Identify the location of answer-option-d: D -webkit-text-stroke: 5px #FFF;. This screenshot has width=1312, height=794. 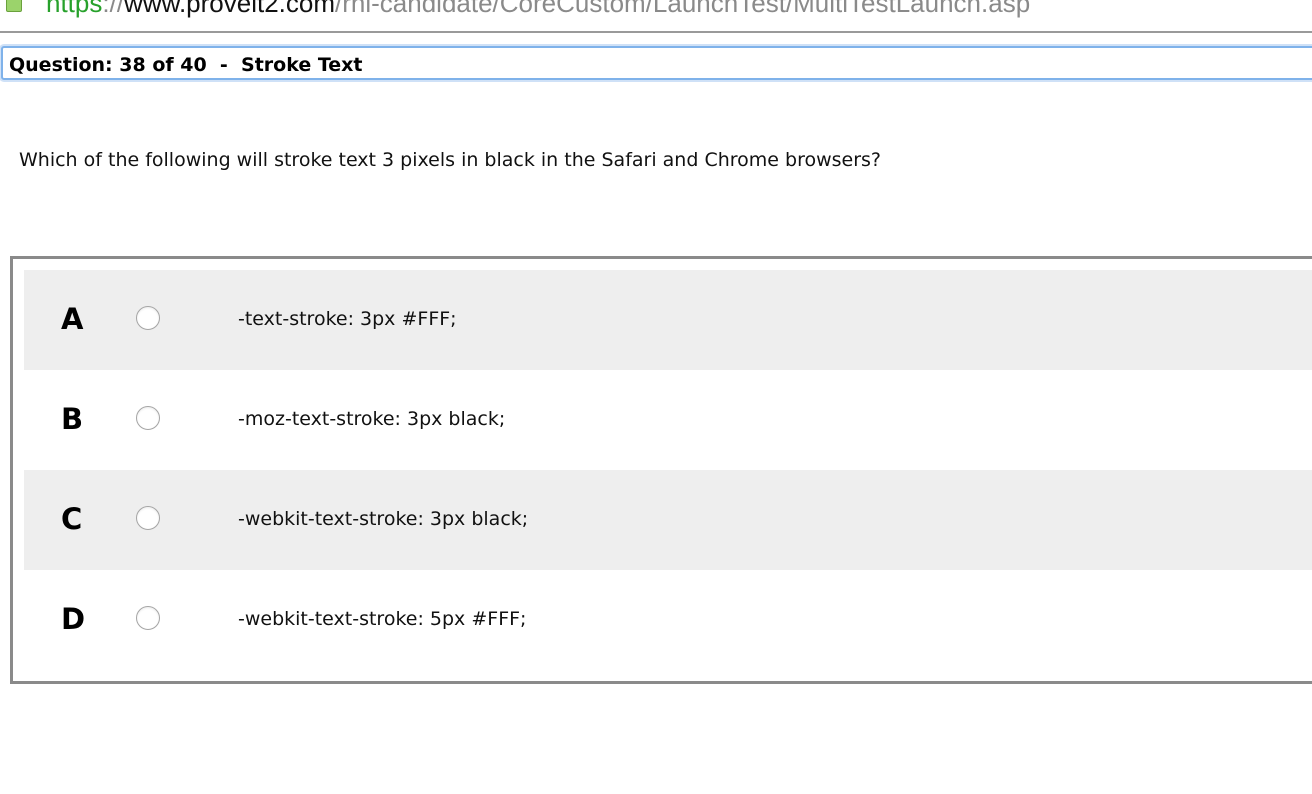
(668, 620).